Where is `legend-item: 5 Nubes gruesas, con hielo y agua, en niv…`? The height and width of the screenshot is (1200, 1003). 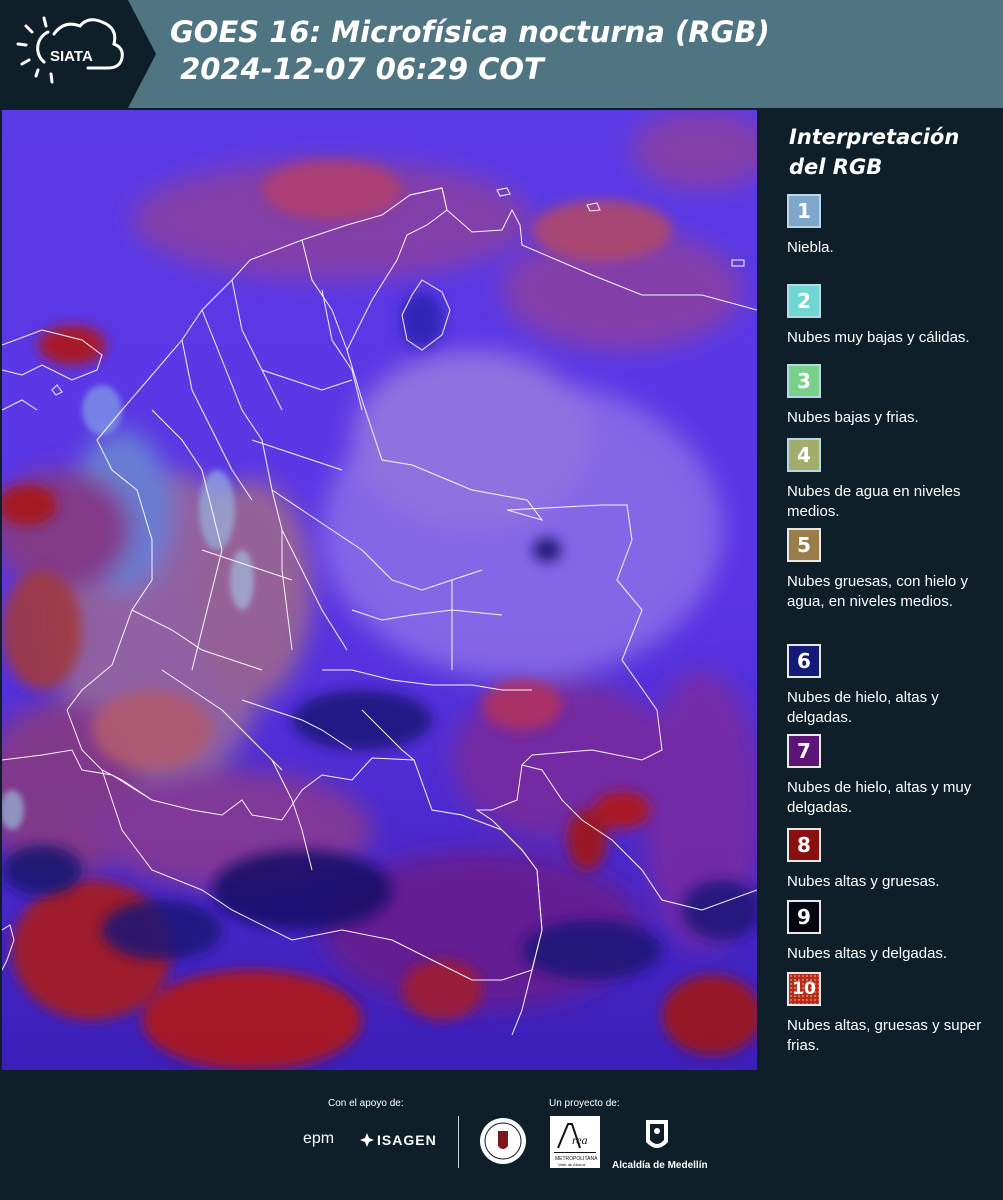 legend-item: 5 Nubes gruesas, con hielo y agua, en niv… is located at coordinates (889, 570).